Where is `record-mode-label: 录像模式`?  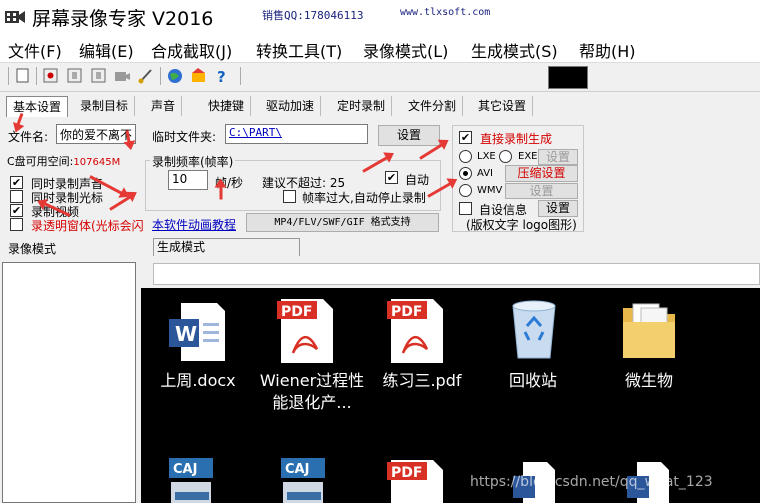 record-mode-label: 录像模式 is located at coordinates (32, 249).